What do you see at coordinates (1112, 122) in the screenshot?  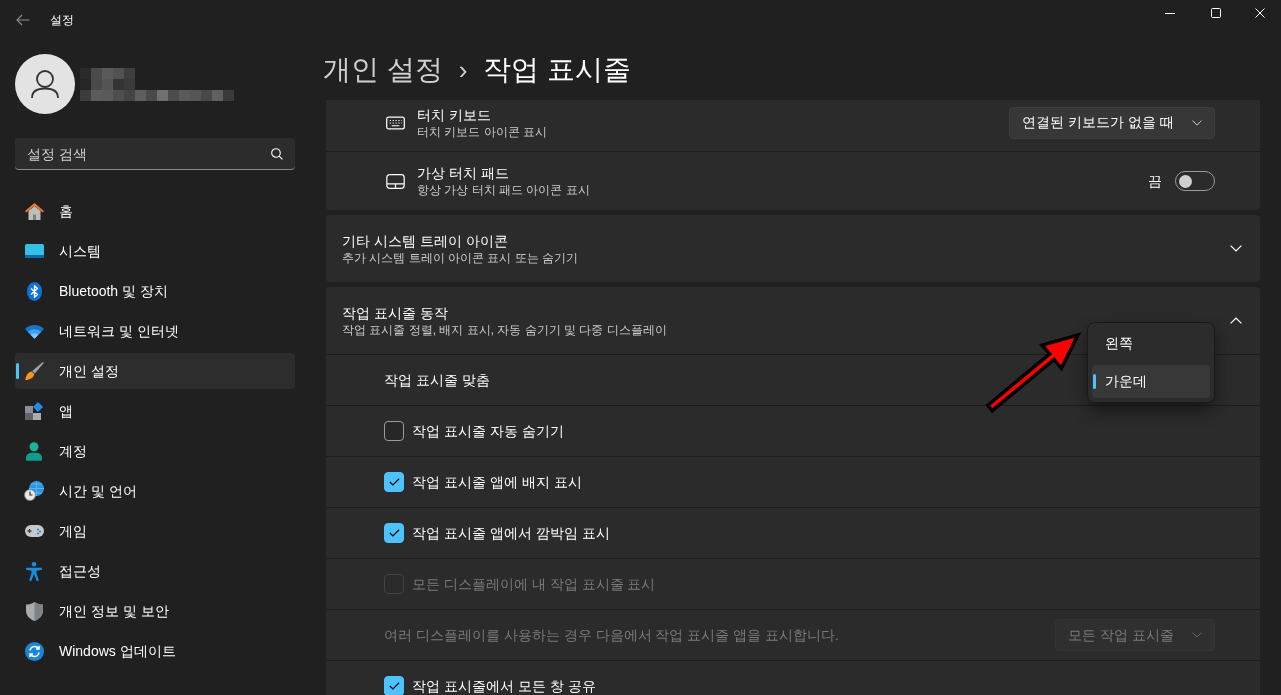 I see `dropdown-button: 연결된 키보드가 없을 때` at bounding box center [1112, 122].